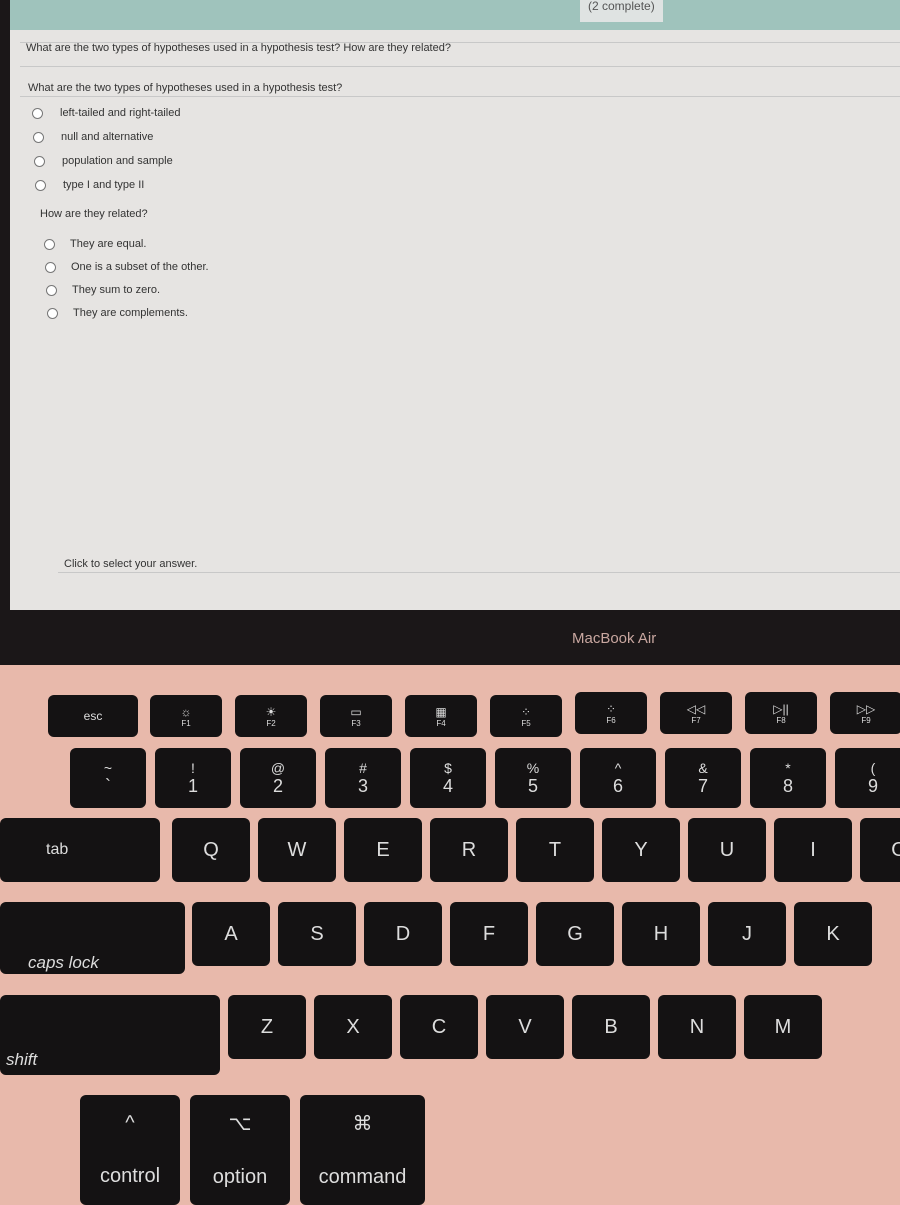 The image size is (900, 1205). Describe the element at coordinates (441, 711) in the screenshot. I see `fn-icon: ▦` at that location.